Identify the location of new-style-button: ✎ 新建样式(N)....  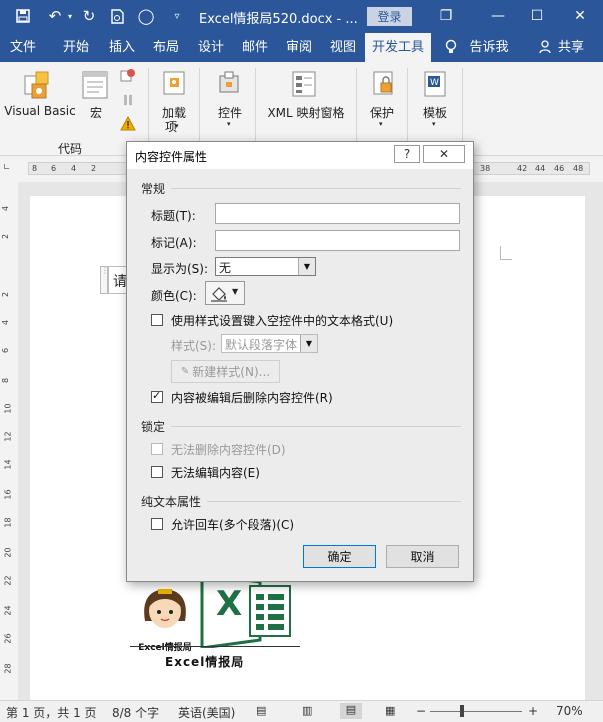
(225, 371).